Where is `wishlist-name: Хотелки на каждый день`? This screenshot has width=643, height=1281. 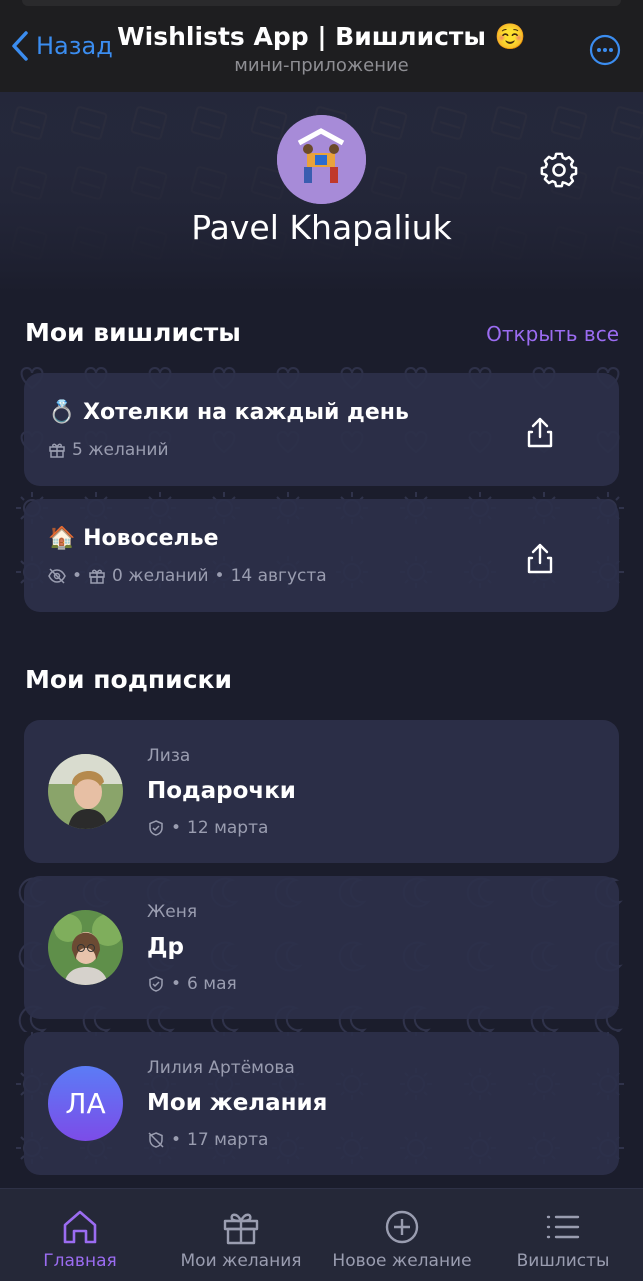
wishlist-name: Хотелки на каждый день is located at coordinates (246, 412).